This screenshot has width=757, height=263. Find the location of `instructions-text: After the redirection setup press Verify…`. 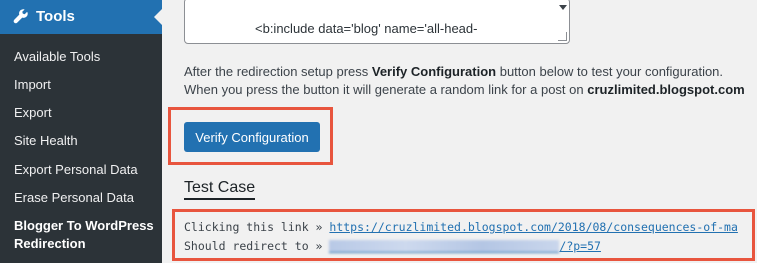

instructions-text: After the redirection setup press Verify… is located at coordinates (469, 81).